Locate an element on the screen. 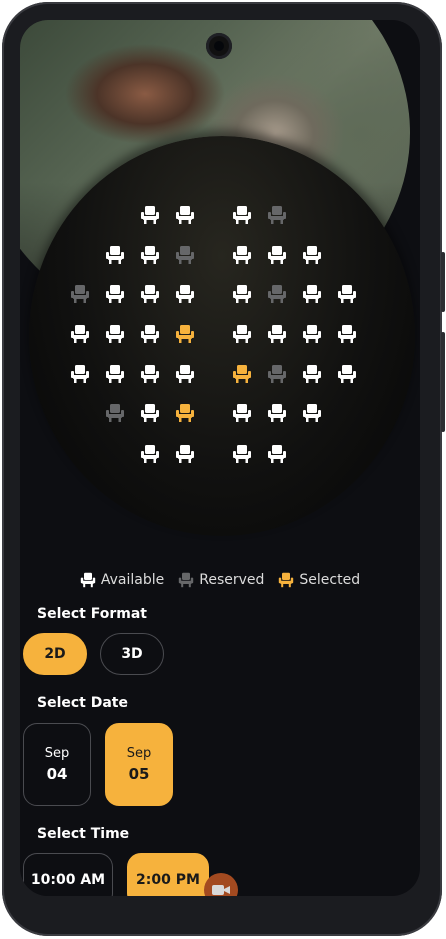  seat-r4c7 is located at coordinates (312, 334).